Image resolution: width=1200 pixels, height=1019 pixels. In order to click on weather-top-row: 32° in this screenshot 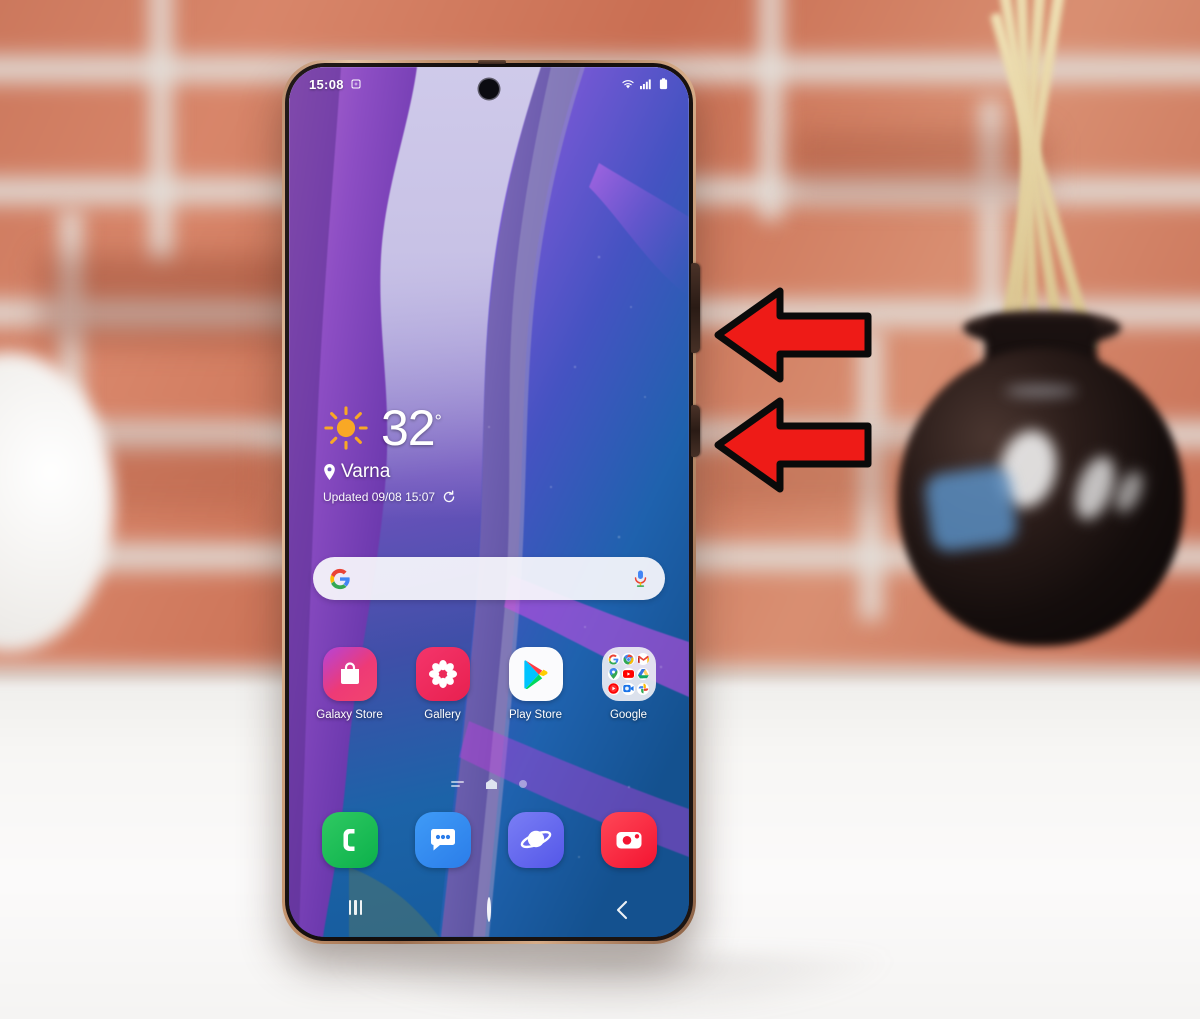, I will do `click(389, 428)`.